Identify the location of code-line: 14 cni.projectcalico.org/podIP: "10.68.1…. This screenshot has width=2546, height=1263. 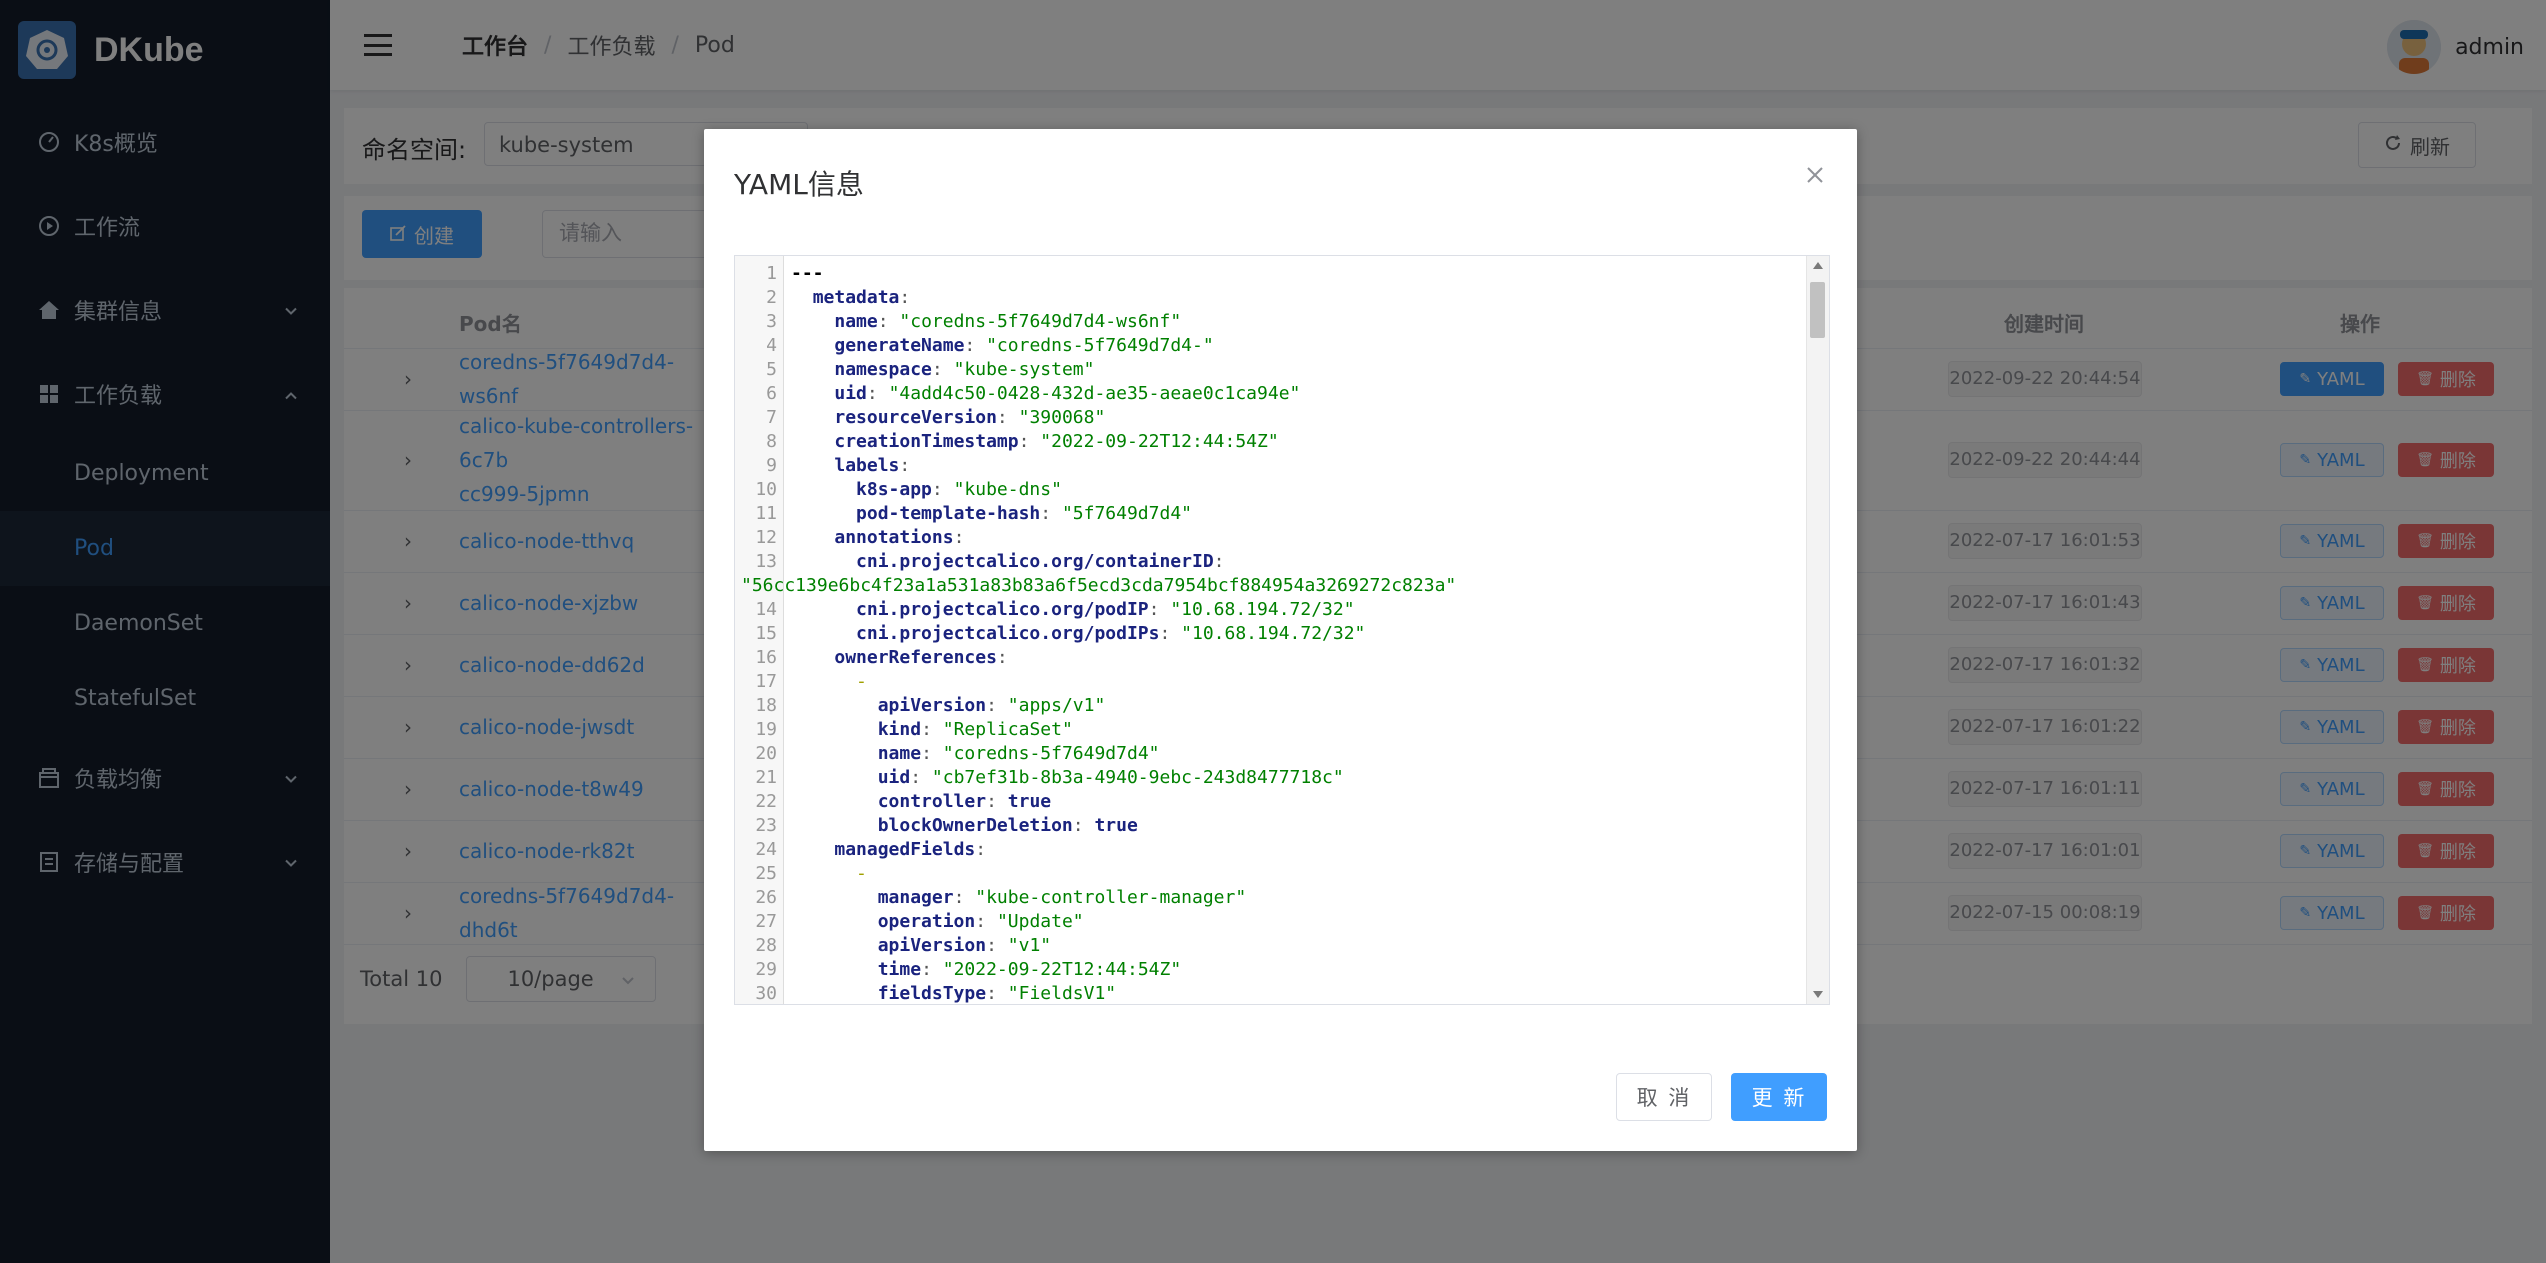
(1282, 610).